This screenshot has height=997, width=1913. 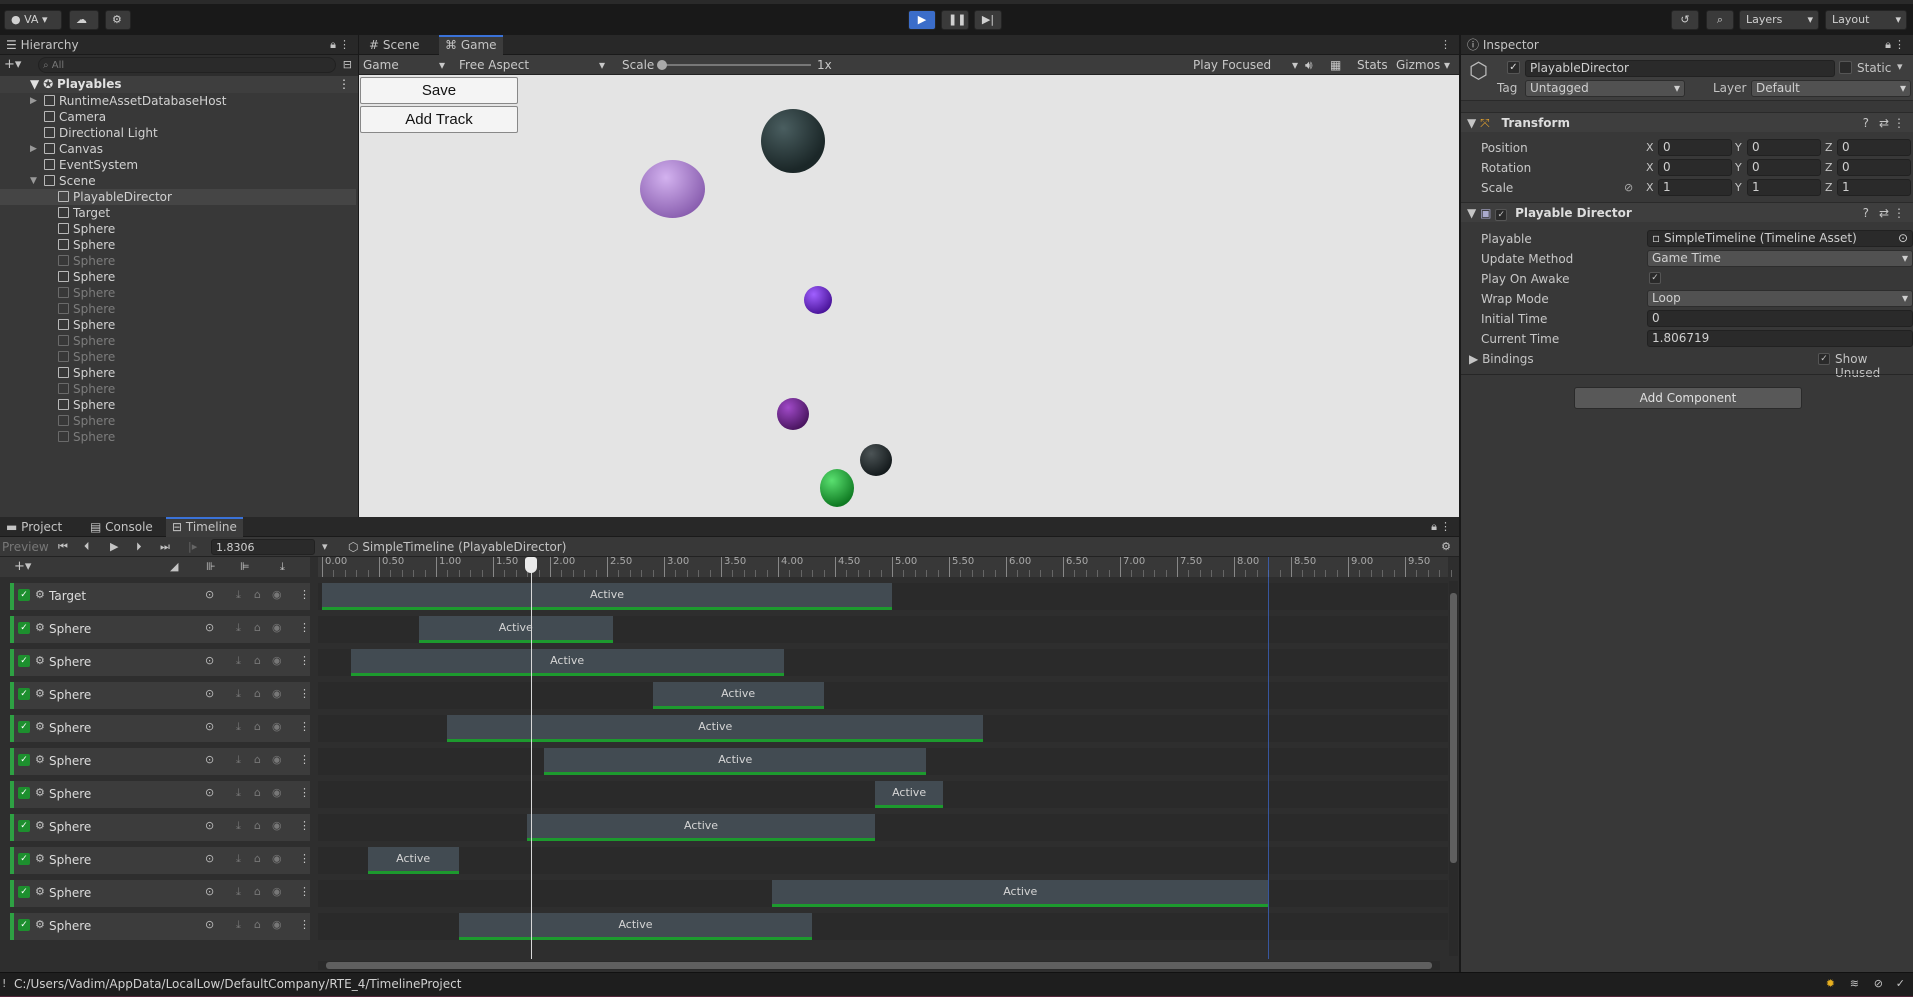 What do you see at coordinates (245, 567) in the screenshot?
I see `ripple-icon: ⊫` at bounding box center [245, 567].